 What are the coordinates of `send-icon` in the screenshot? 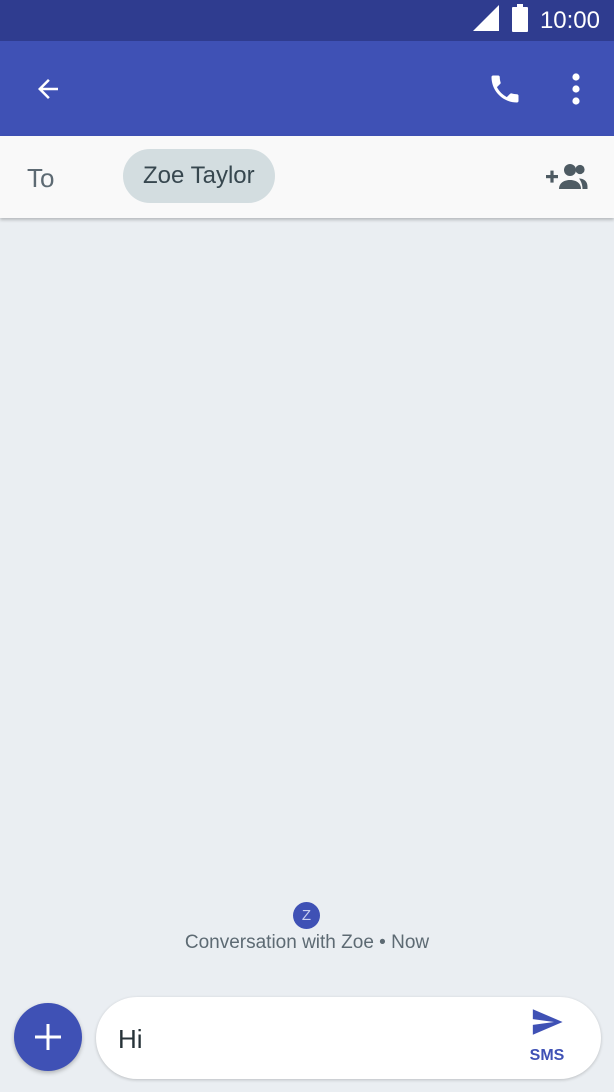 It's located at (547, 1022).